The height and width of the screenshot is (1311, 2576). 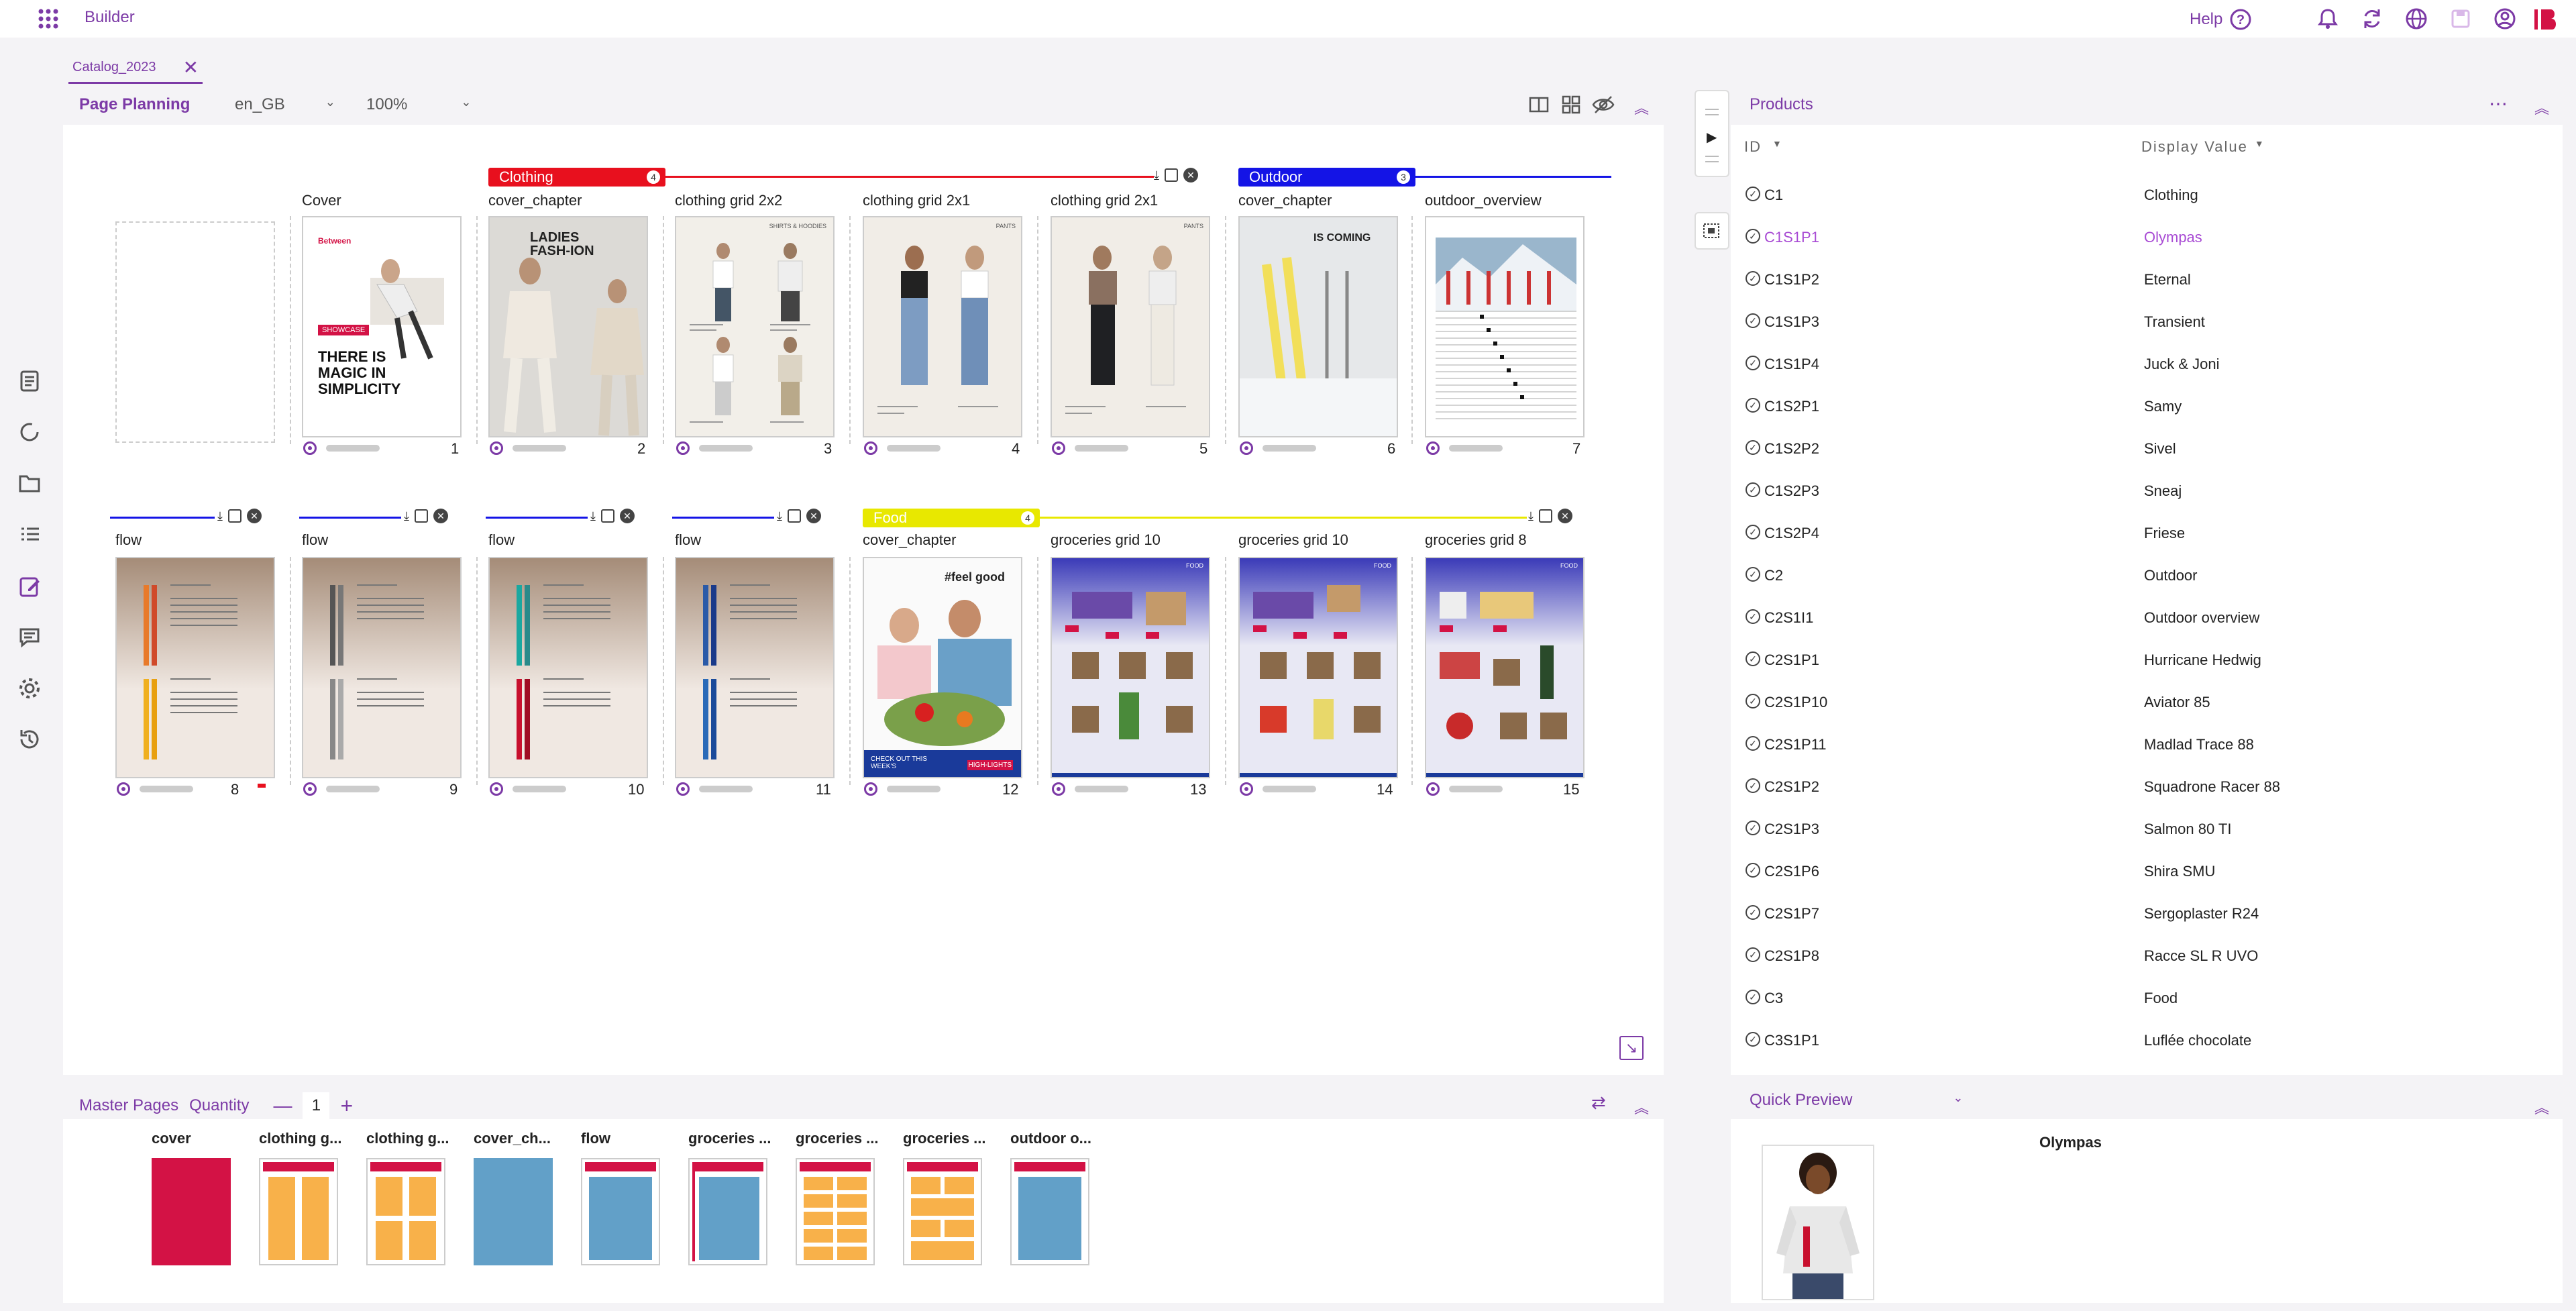 What do you see at coordinates (1318, 668) in the screenshot?
I see `page-thumb-14: FOOD` at bounding box center [1318, 668].